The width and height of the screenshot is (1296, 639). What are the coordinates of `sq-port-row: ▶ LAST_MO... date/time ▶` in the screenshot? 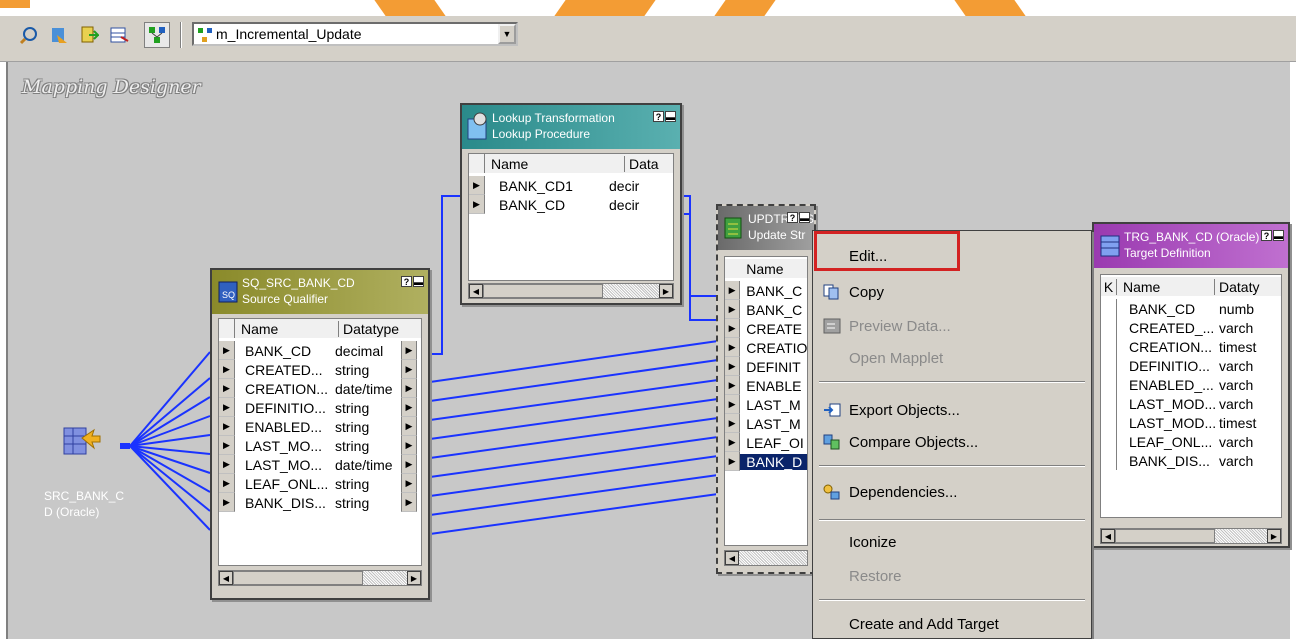 It's located at (320, 464).